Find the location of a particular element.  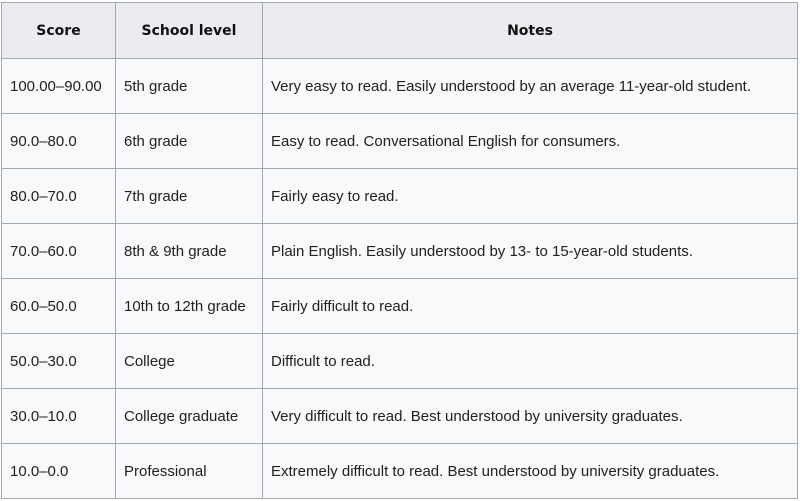

notes-cell: Fairly difficult to read. is located at coordinates (530, 306).